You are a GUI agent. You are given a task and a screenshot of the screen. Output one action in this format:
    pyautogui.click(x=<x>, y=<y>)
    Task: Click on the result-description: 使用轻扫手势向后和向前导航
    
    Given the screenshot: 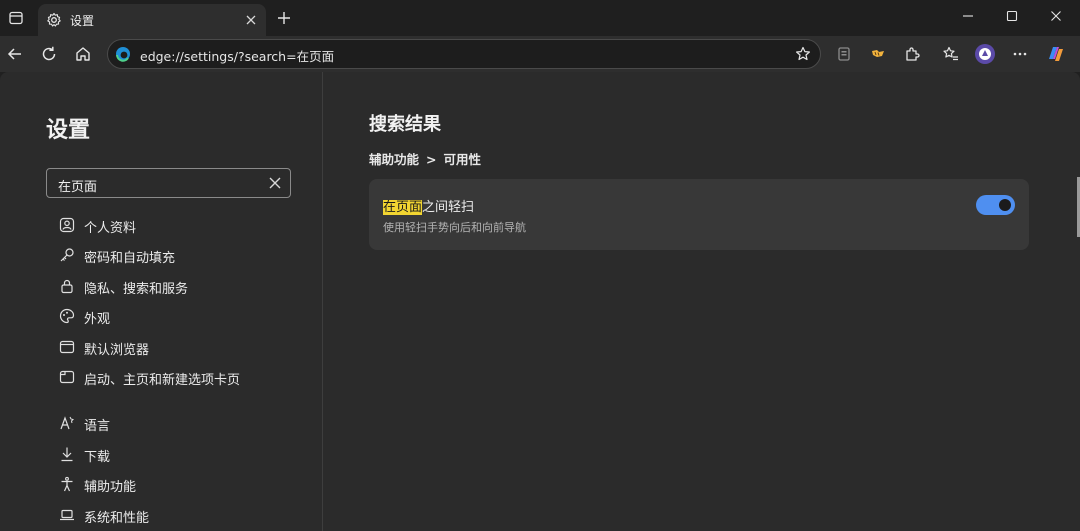 What is the action you would take?
    pyautogui.click(x=454, y=227)
    